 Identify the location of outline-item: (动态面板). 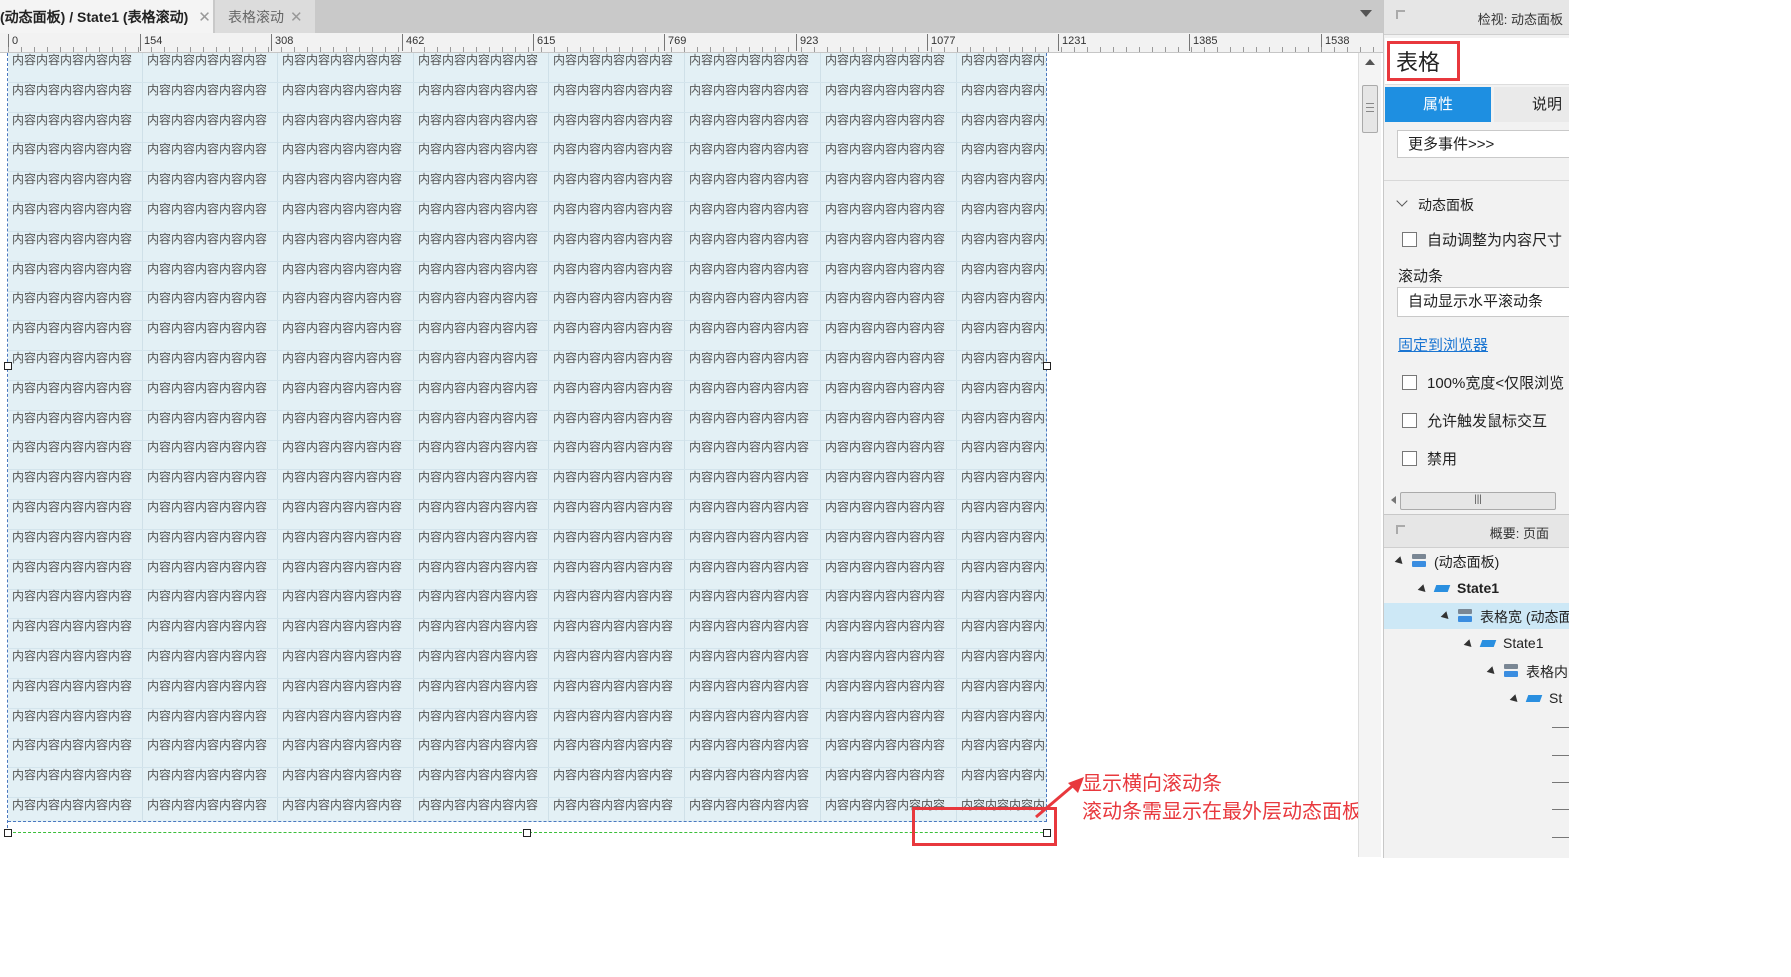
(1476, 561).